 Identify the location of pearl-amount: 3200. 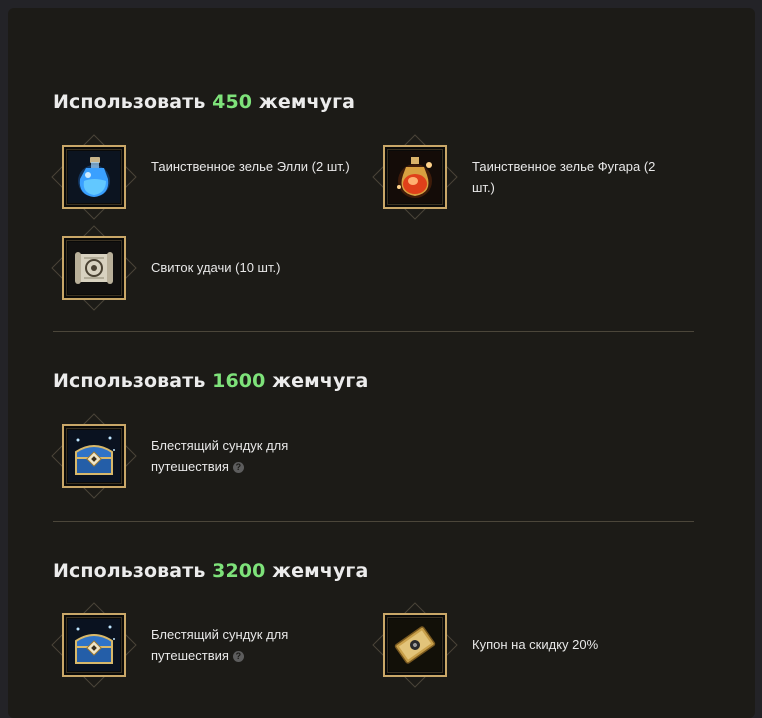
(239, 571).